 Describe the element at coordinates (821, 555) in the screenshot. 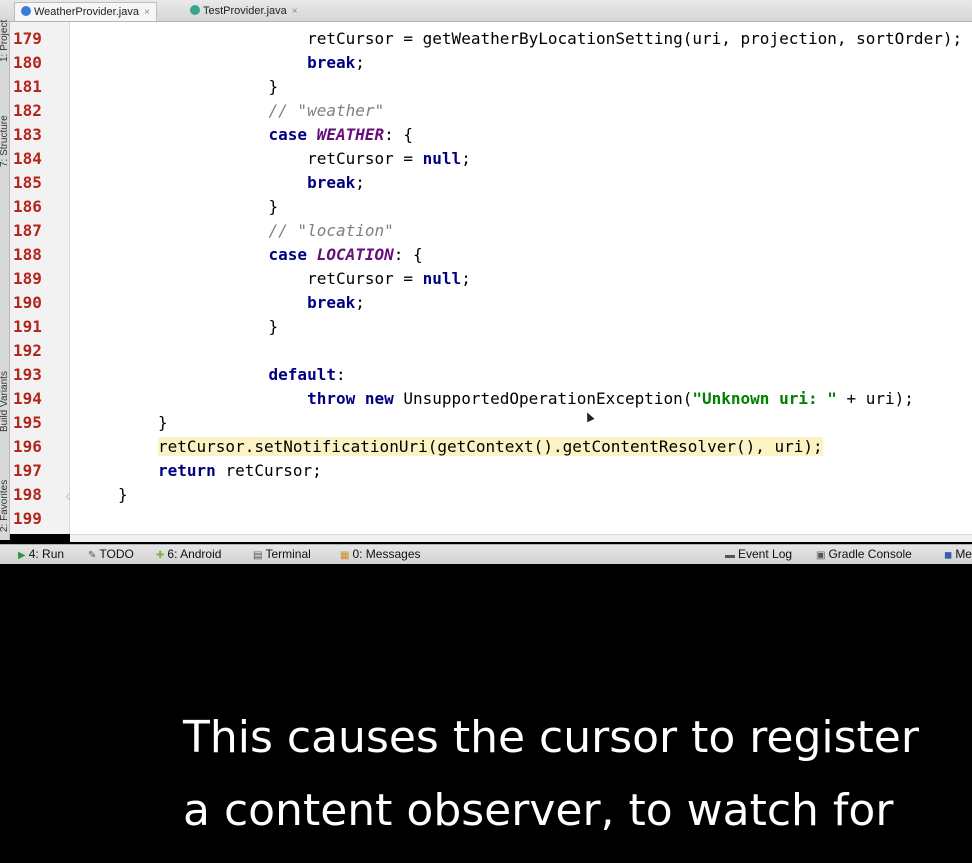

I see `gradle-console-icon: ▣` at that location.